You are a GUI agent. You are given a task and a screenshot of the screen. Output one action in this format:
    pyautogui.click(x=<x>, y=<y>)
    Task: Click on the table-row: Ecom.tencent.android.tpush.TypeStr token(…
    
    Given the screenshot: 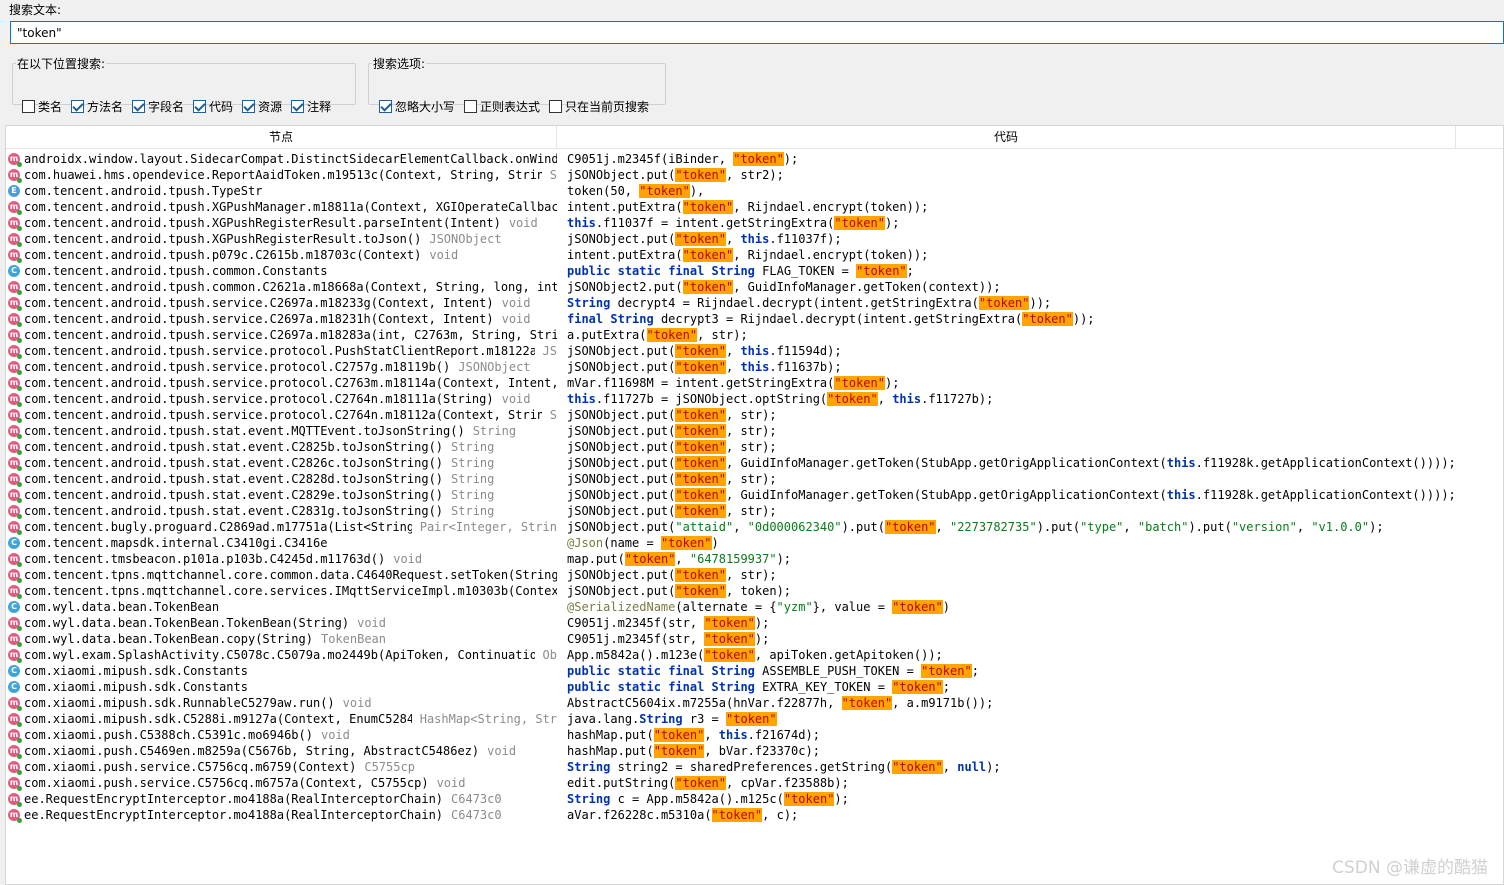 What is the action you would take?
    pyautogui.click(x=754, y=191)
    